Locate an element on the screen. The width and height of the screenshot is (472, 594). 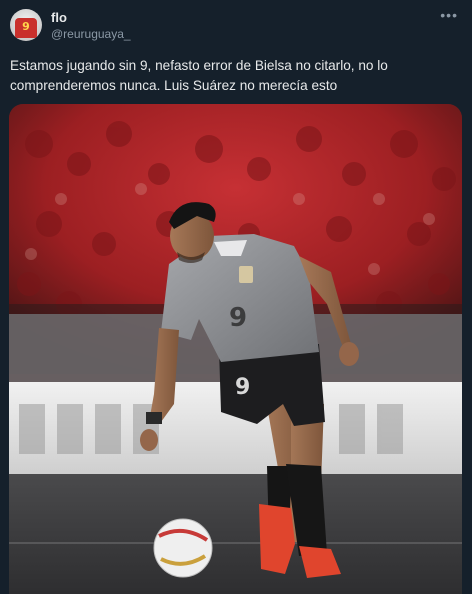
avatar-number: 9 is located at coordinates (26, 26).